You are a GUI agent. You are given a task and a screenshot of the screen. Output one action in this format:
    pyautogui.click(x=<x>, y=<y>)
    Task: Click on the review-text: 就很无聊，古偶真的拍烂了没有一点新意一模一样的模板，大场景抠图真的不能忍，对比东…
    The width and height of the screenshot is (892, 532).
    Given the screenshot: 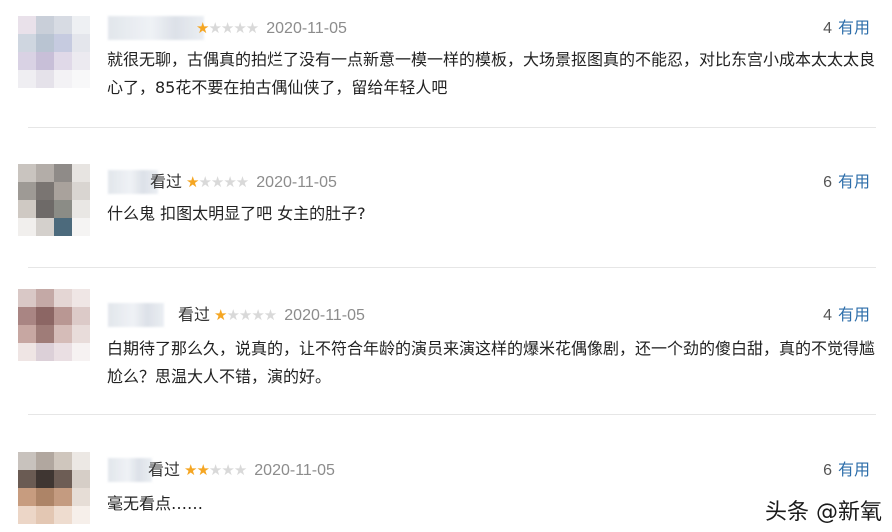 What is the action you would take?
    pyautogui.click(x=491, y=73)
    